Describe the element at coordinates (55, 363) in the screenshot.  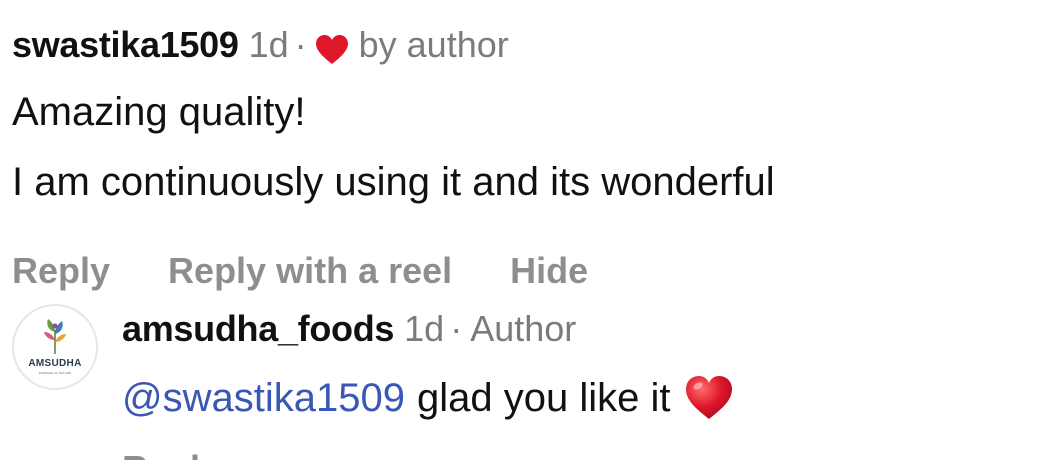
I see `avatar-brand-text: AMSUDHA` at that location.